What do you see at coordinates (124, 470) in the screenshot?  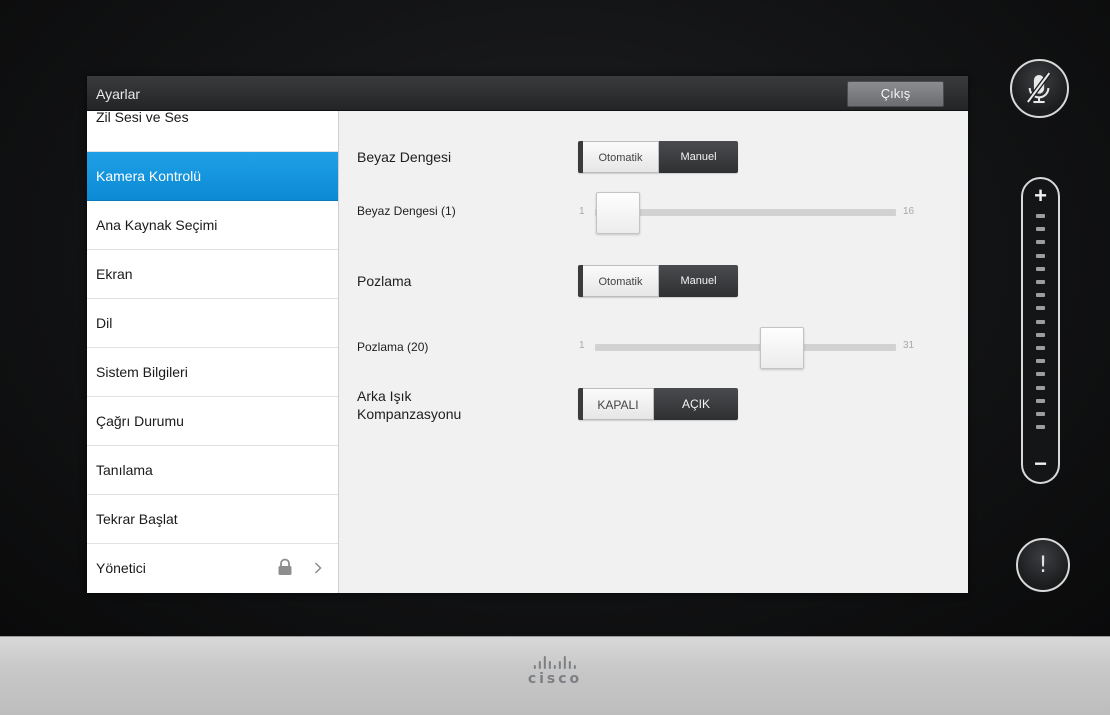 I see `sidebar-item-label: Tanılama` at bounding box center [124, 470].